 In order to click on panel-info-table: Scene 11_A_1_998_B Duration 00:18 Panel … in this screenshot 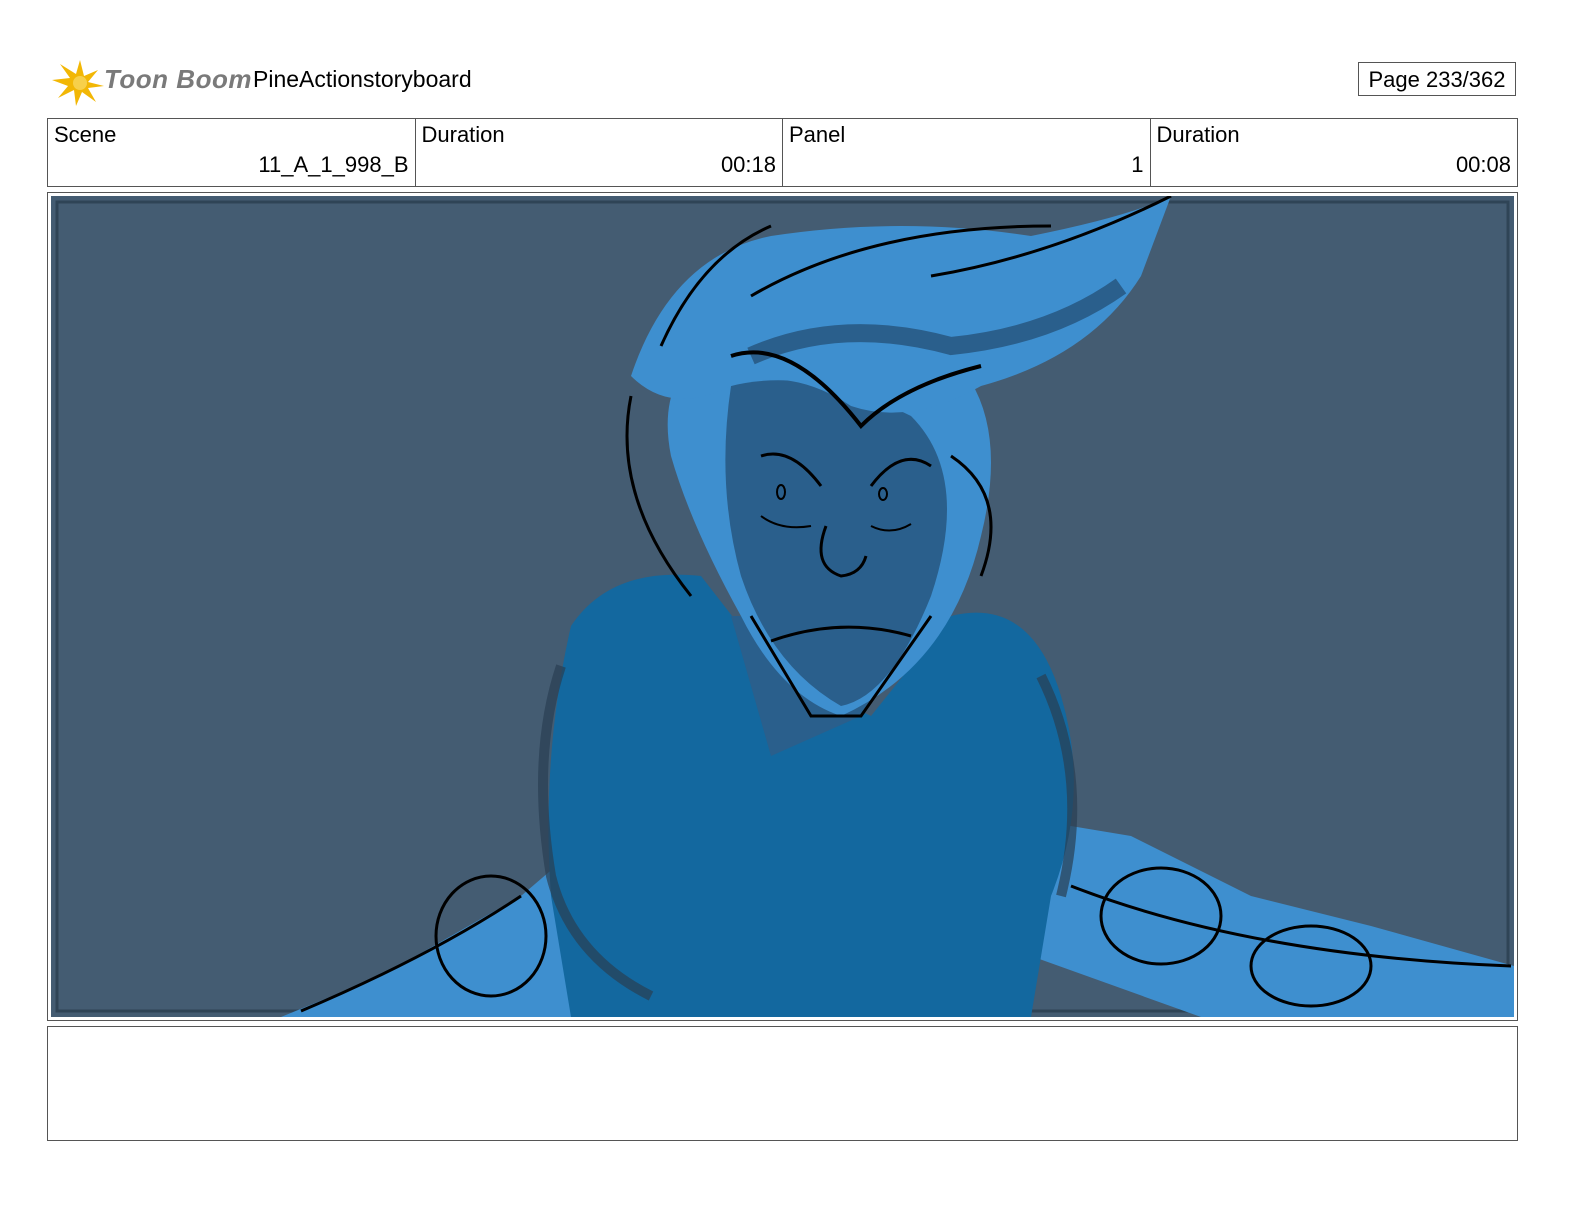, I will do `click(782, 152)`.